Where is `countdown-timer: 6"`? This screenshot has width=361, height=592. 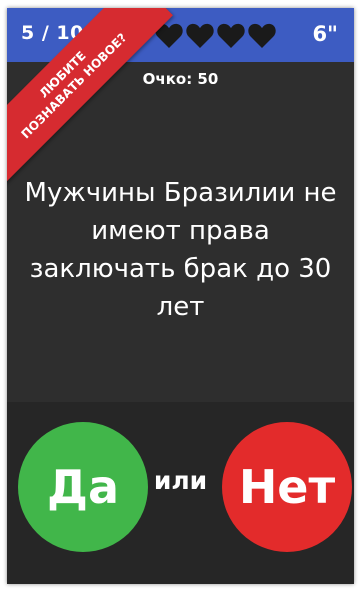
countdown-timer: 6" is located at coordinates (325, 34).